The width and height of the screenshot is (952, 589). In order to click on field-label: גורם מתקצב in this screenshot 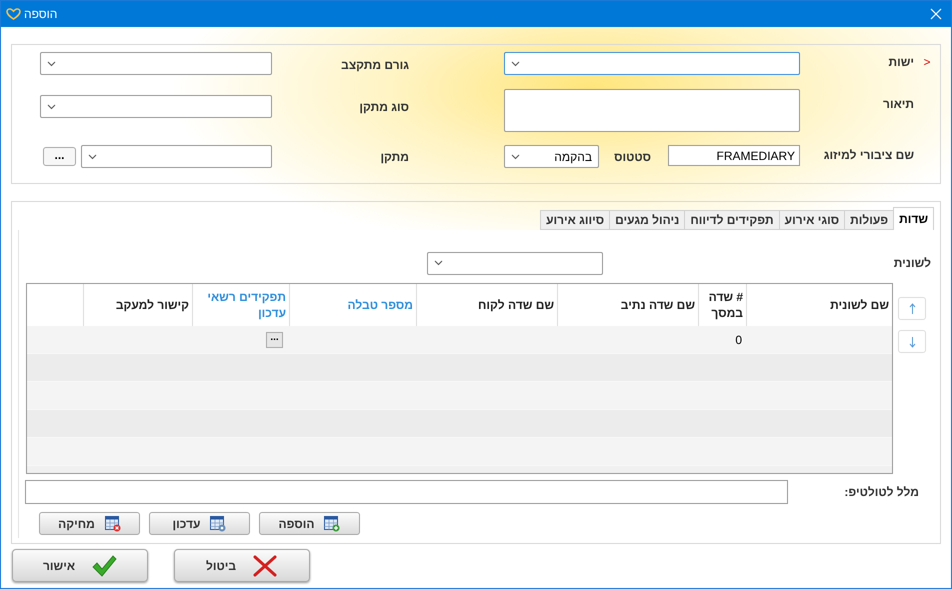, I will do `click(375, 65)`.